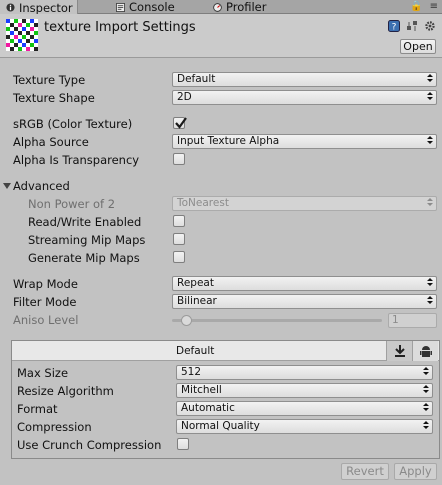 Image resolution: width=442 pixels, height=485 pixels. I want to click on srgb-label: sRGB (Color Texture), so click(73, 124).